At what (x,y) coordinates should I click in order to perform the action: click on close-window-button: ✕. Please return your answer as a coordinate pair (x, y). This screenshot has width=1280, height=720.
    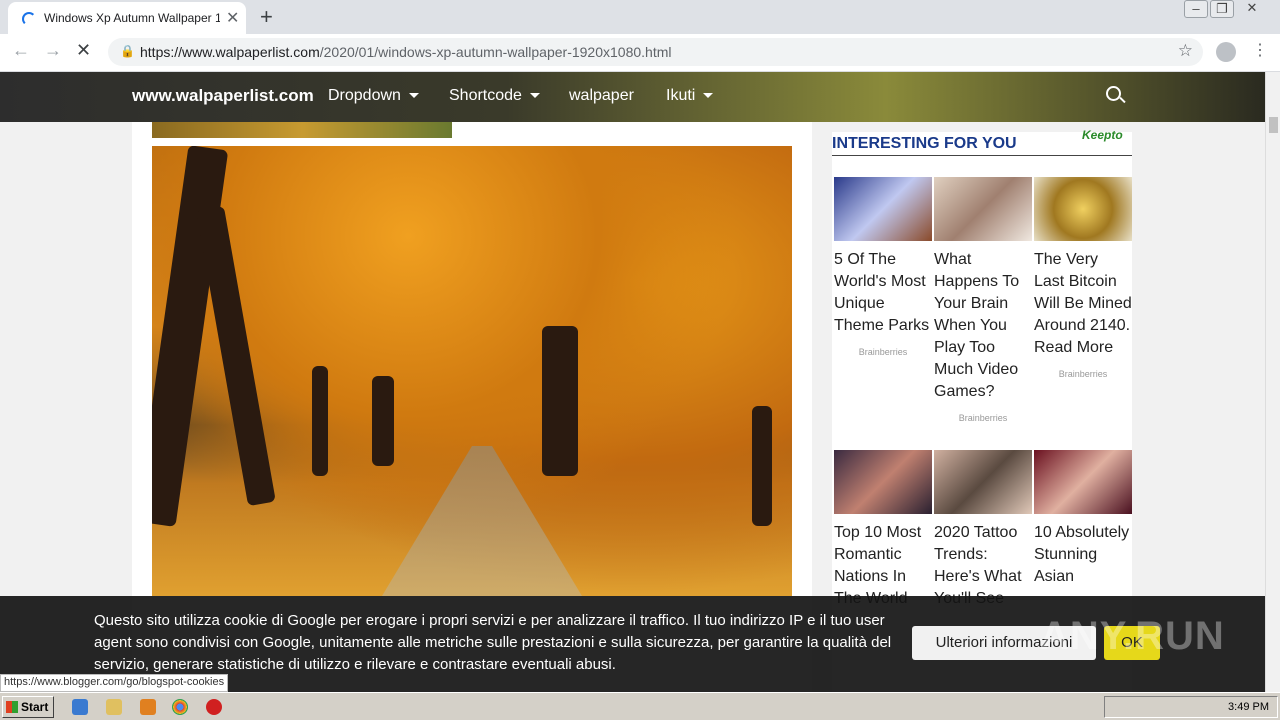
    Looking at the image, I should click on (1252, 9).